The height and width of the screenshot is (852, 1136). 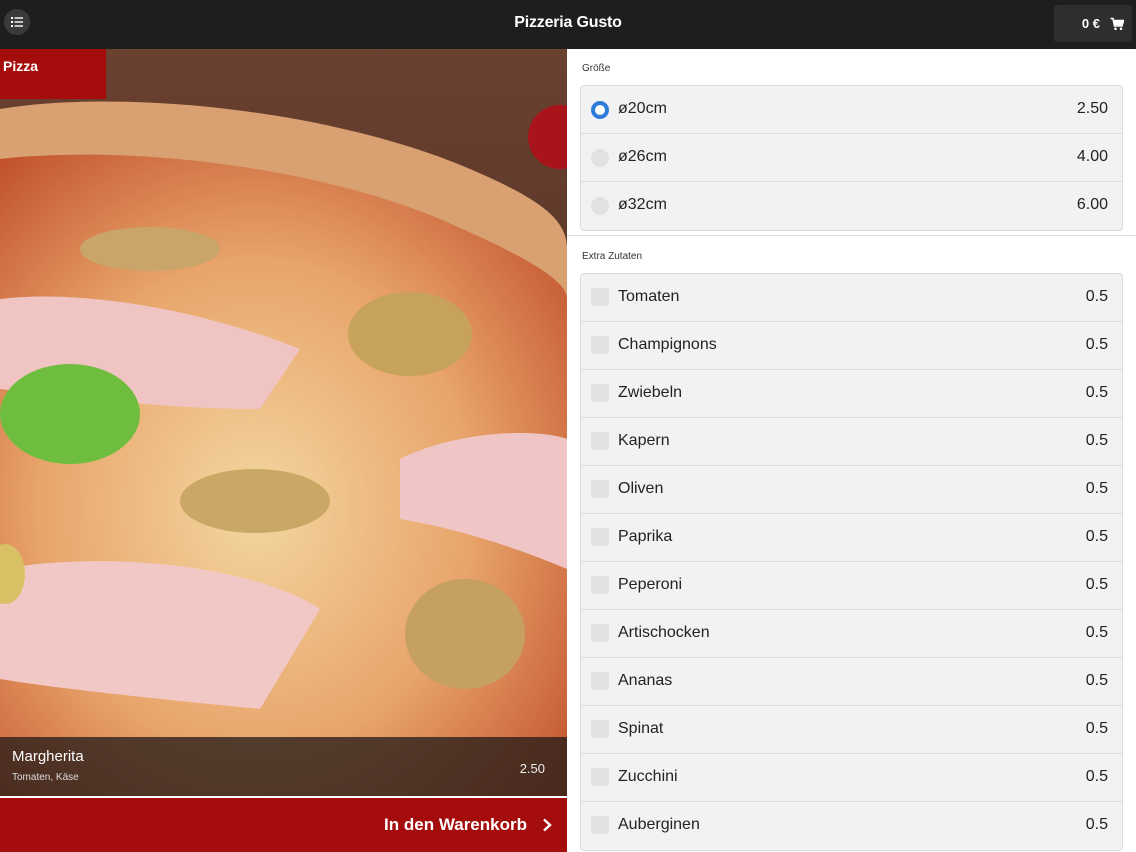 I want to click on cart-total: 0 €, so click(x=1090, y=23).